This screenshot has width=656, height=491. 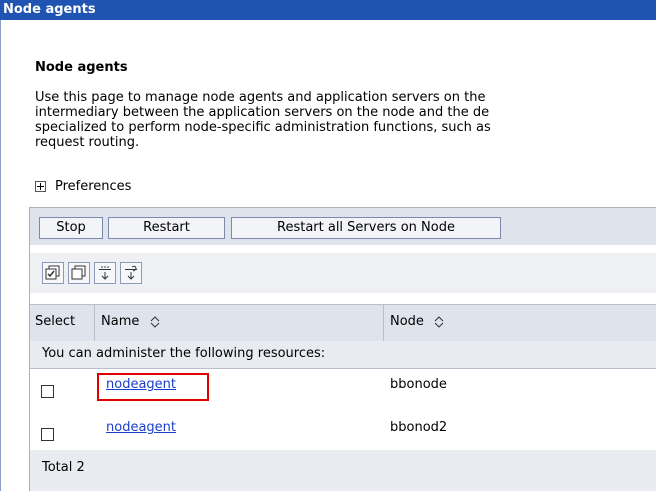 I want to click on preferences-label: Preferences, so click(x=93, y=186).